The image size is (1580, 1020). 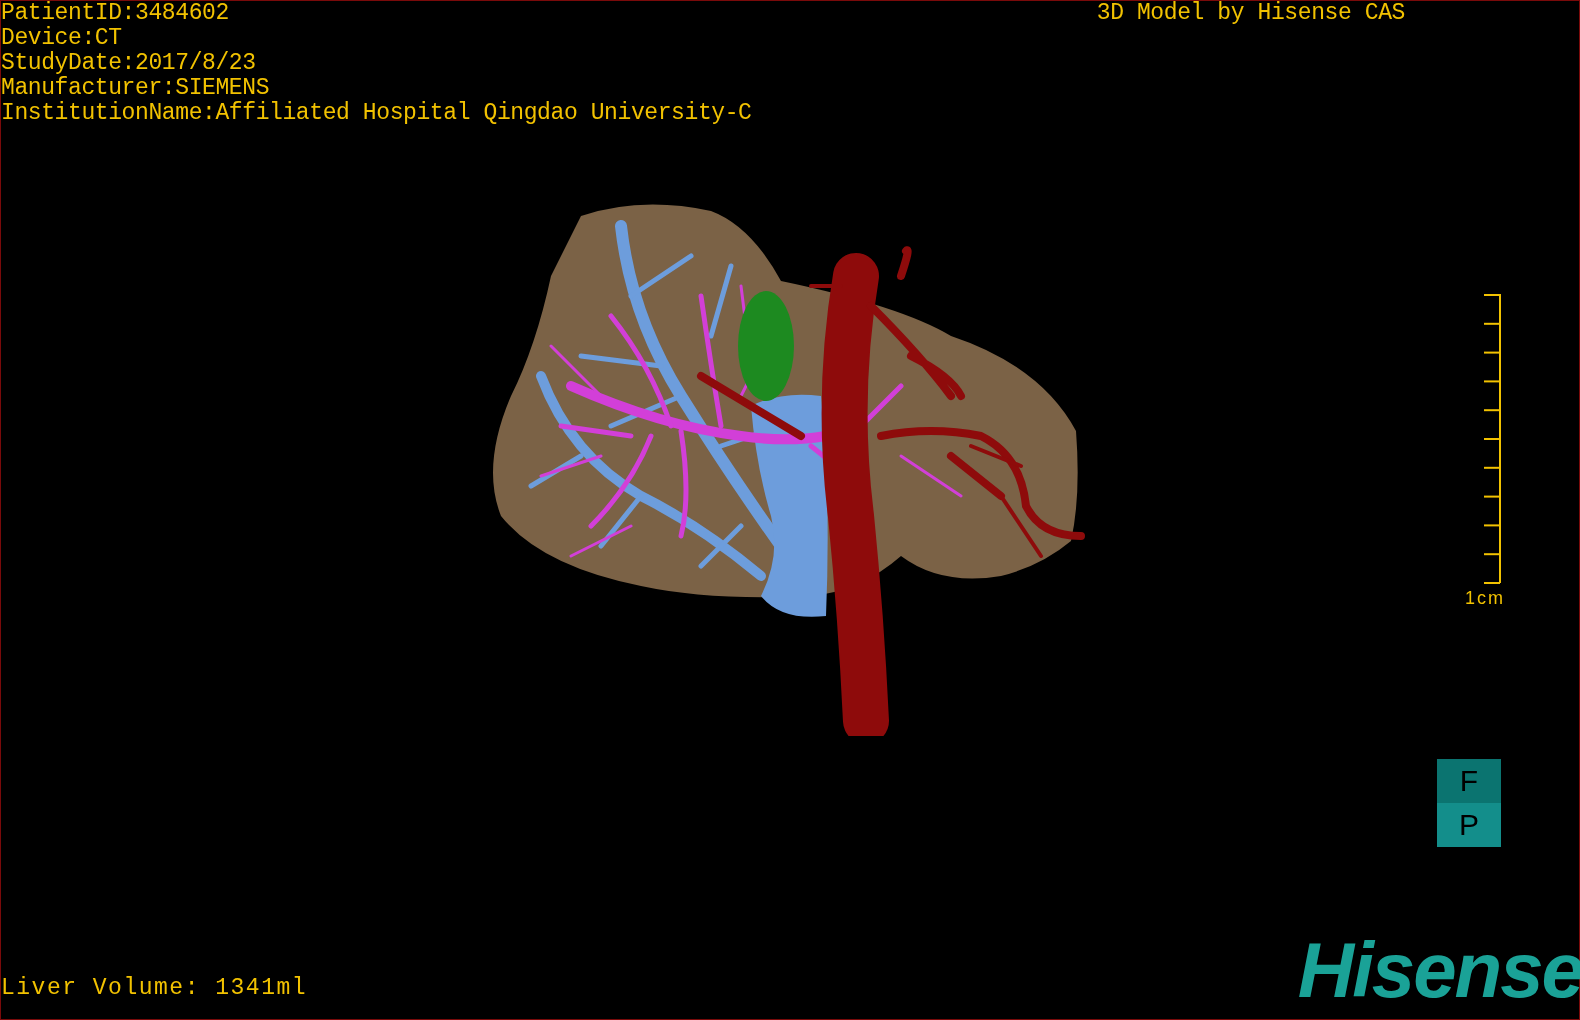 What do you see at coordinates (129, 63) in the screenshot?
I see `info-text: StudyDate:2017/8/23` at bounding box center [129, 63].